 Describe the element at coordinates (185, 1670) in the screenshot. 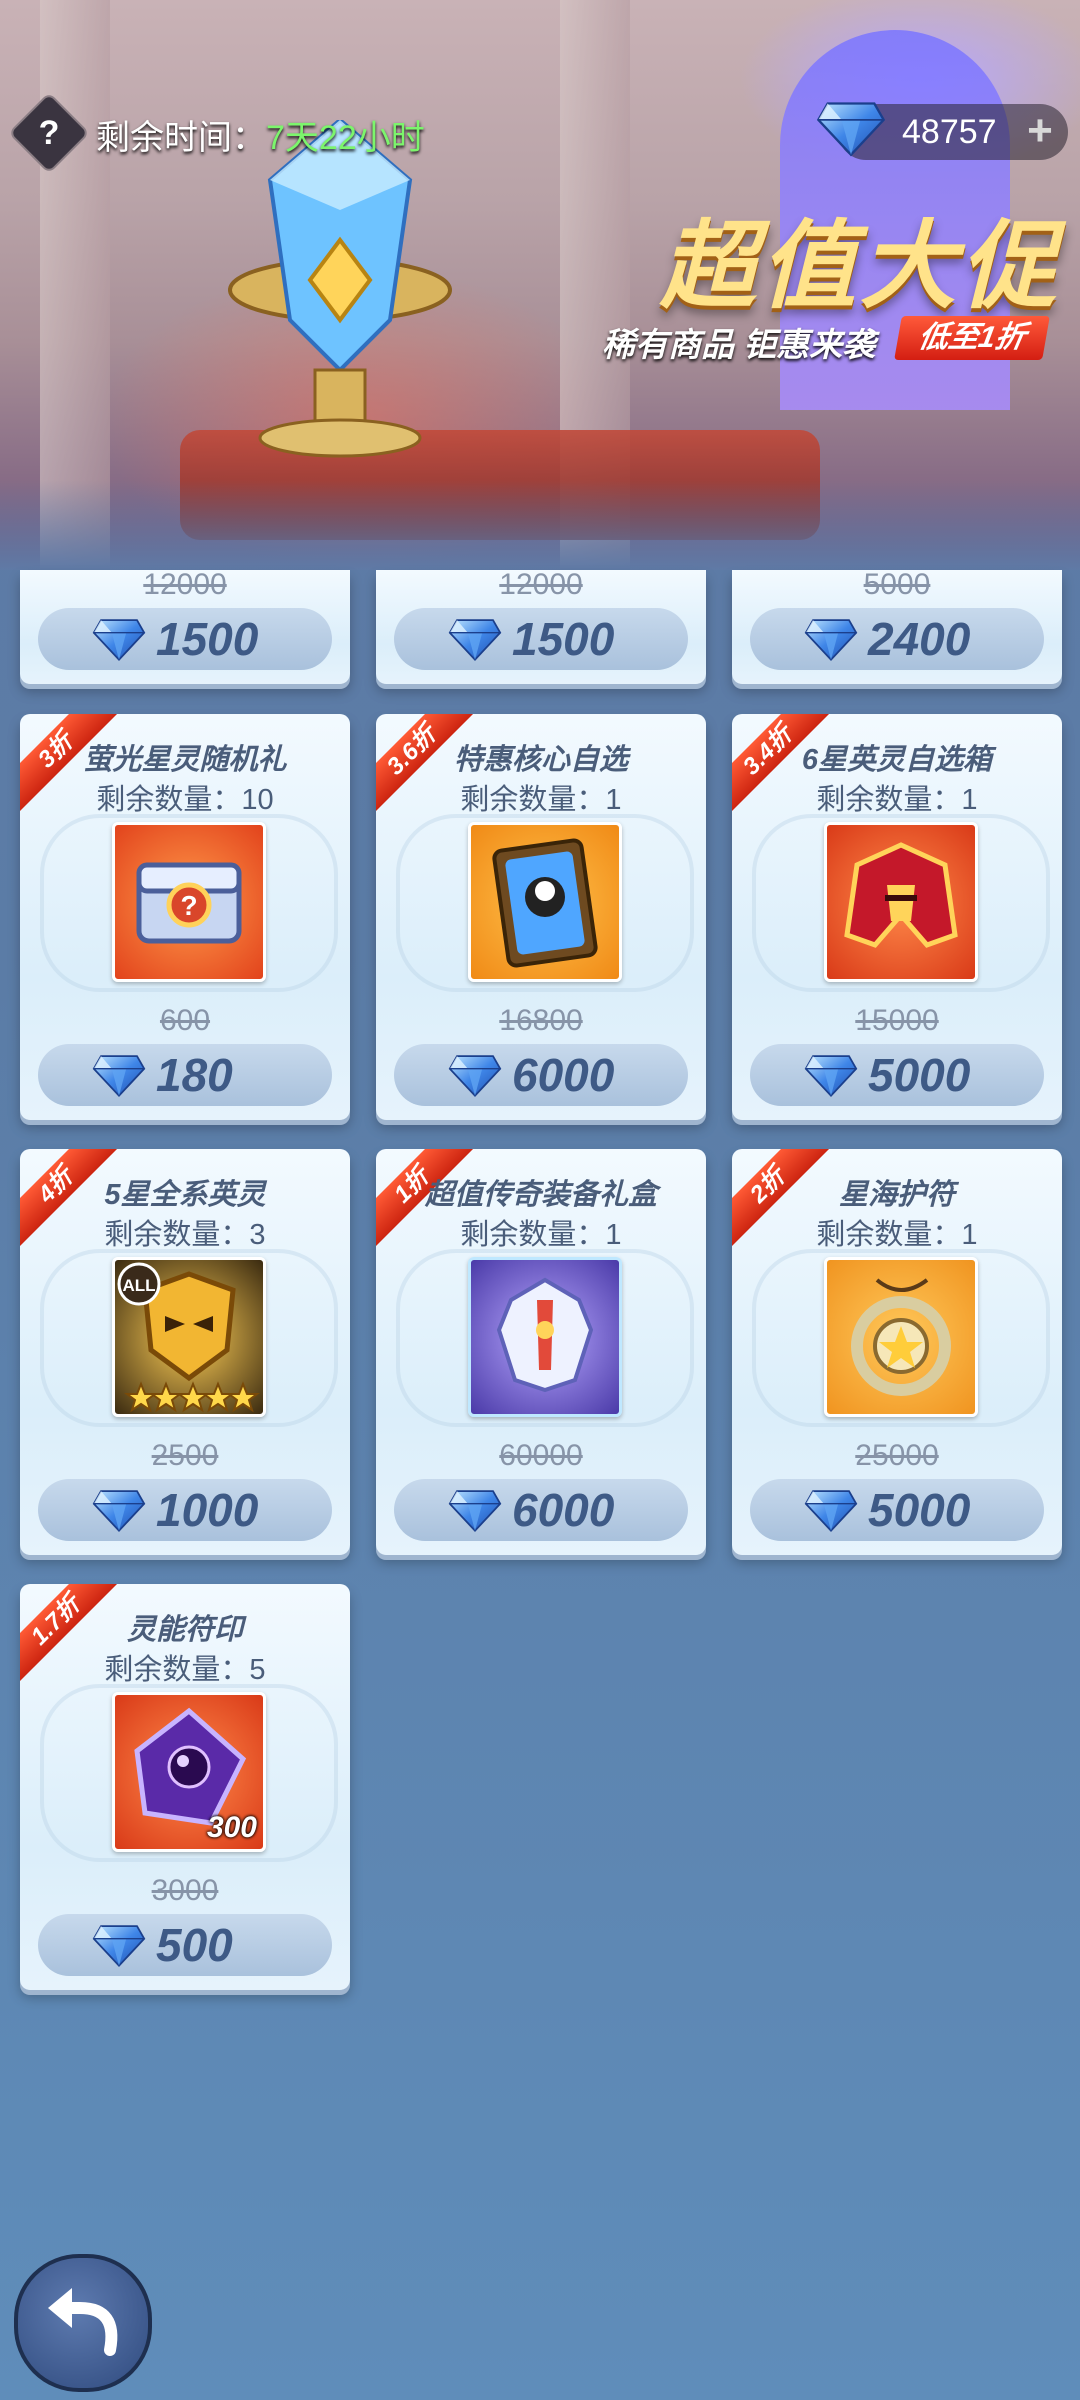

I see `item-remaining: 剩余数量：5` at that location.